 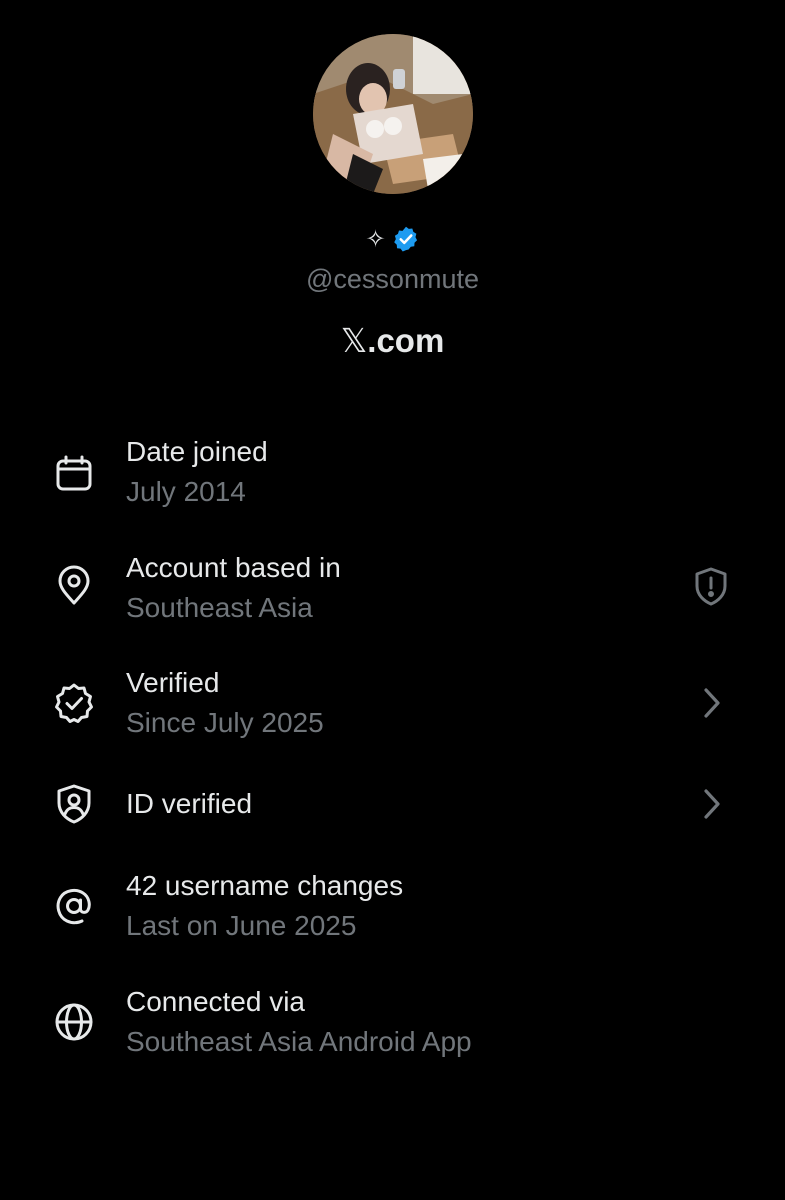 What do you see at coordinates (406, 239) in the screenshot?
I see `verified-badge-icon` at bounding box center [406, 239].